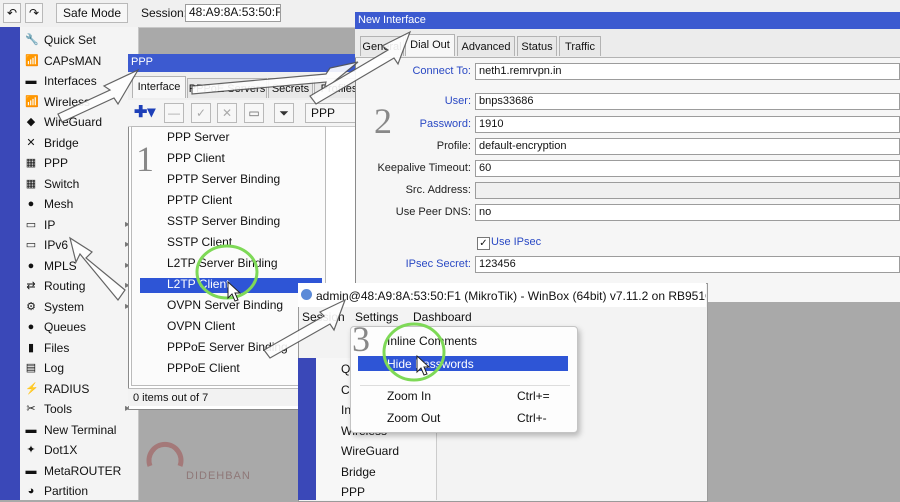  Describe the element at coordinates (305, 328) in the screenshot. I see `arrow-to-session` at that location.